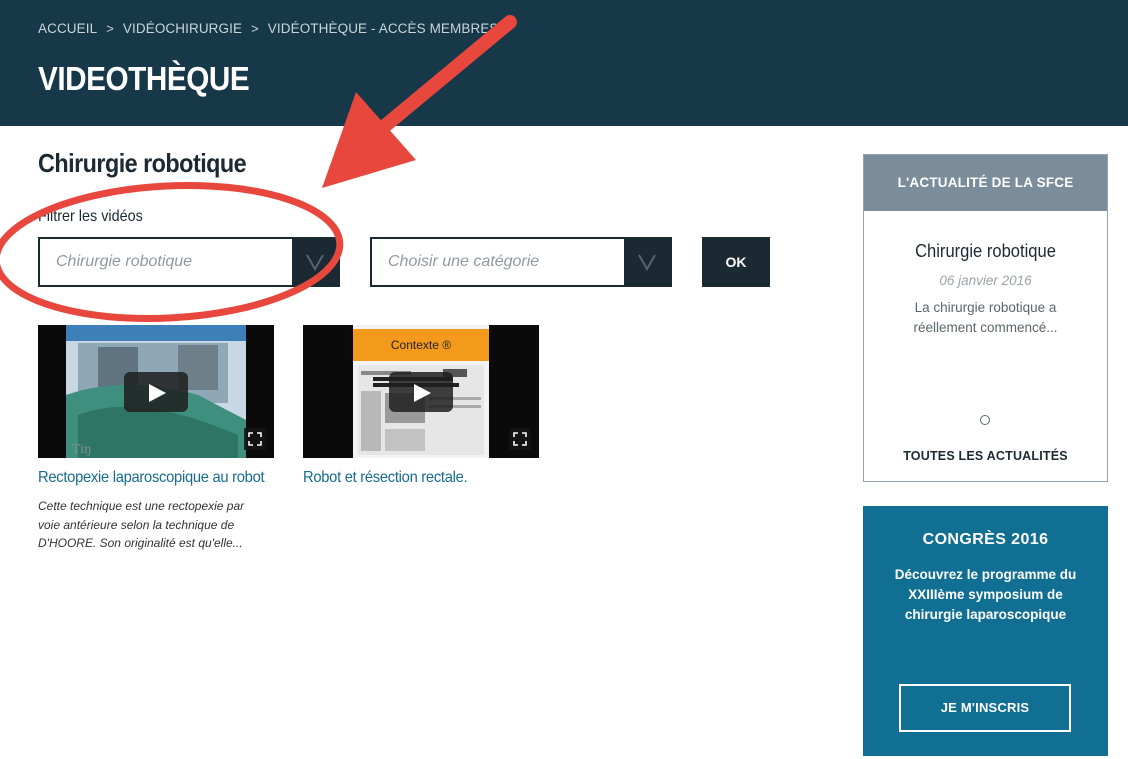 Image resolution: width=1128 pixels, height=759 pixels. Describe the element at coordinates (985, 420) in the screenshot. I see `carousel-dot` at that location.